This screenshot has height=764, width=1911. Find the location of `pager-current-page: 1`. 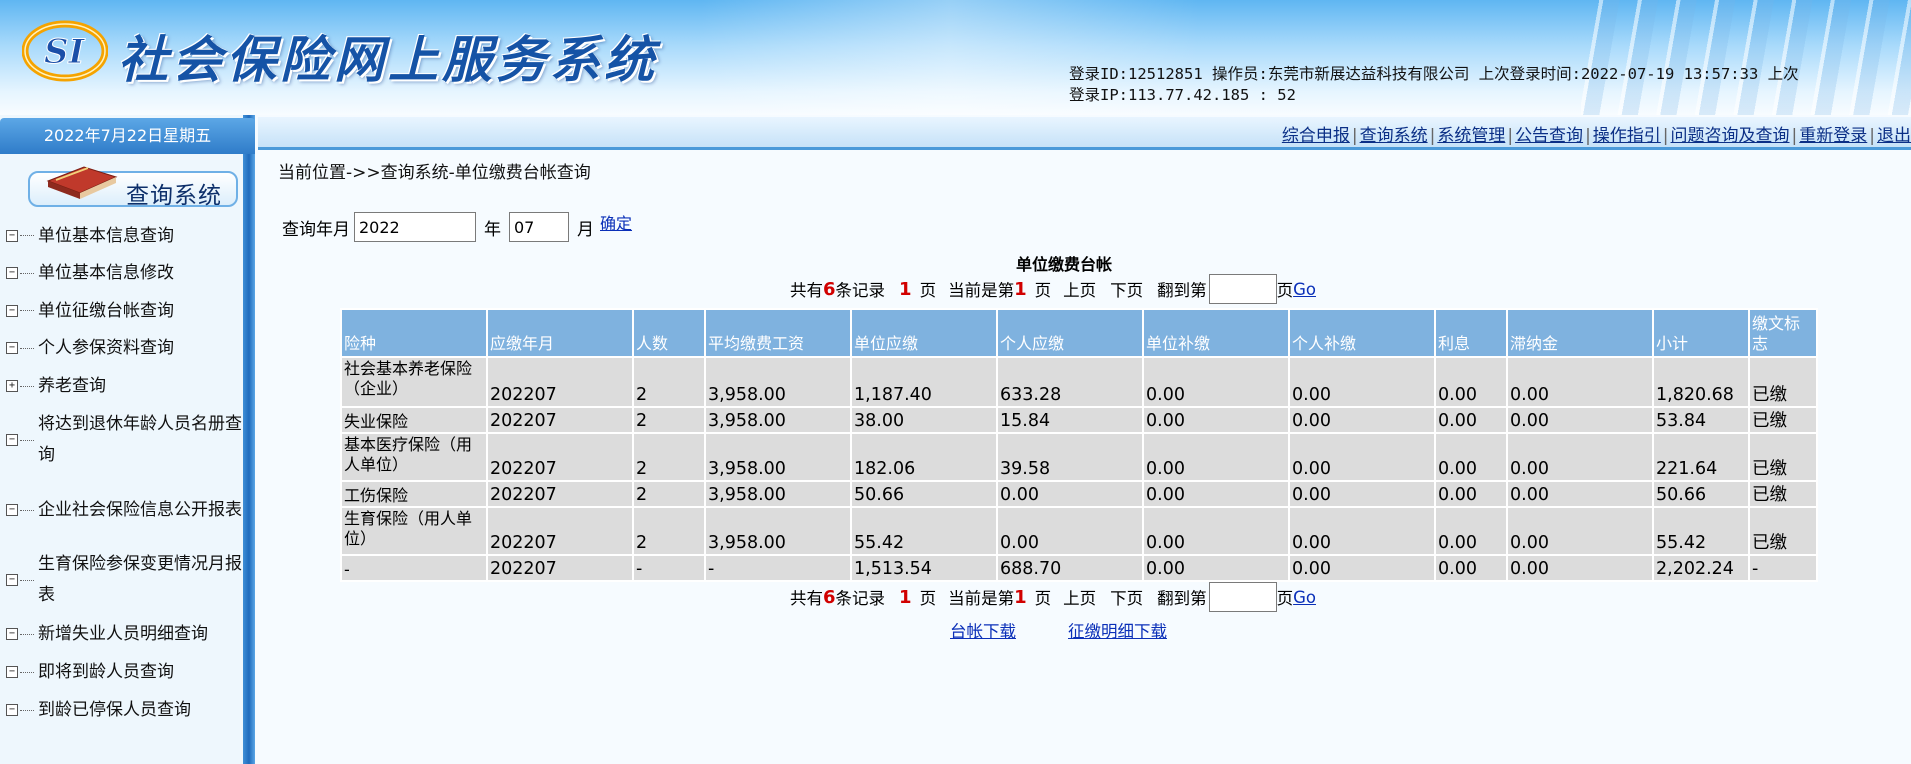

pager-current-page: 1 is located at coordinates (1020, 597).